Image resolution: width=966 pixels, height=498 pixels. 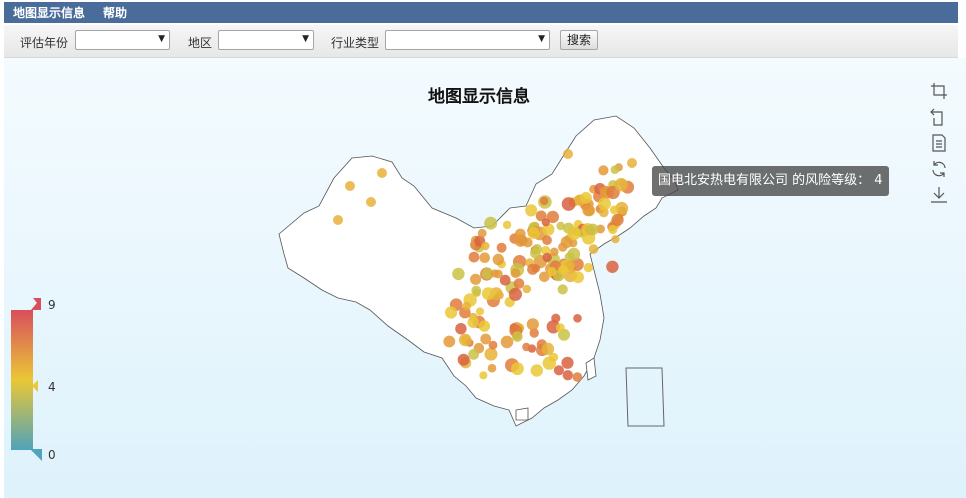 I want to click on data-view-icon, so click(x=939, y=143).